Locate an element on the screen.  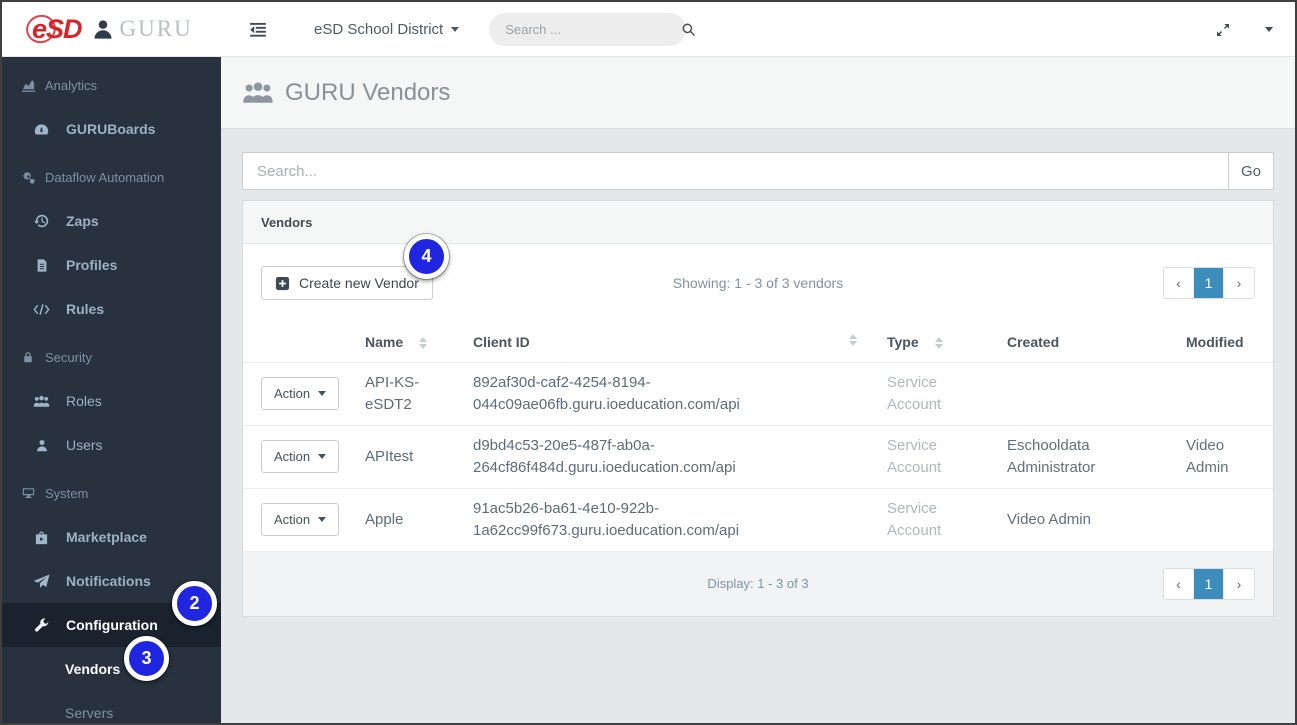
district-selector: eSD School District is located at coordinates (387, 29).